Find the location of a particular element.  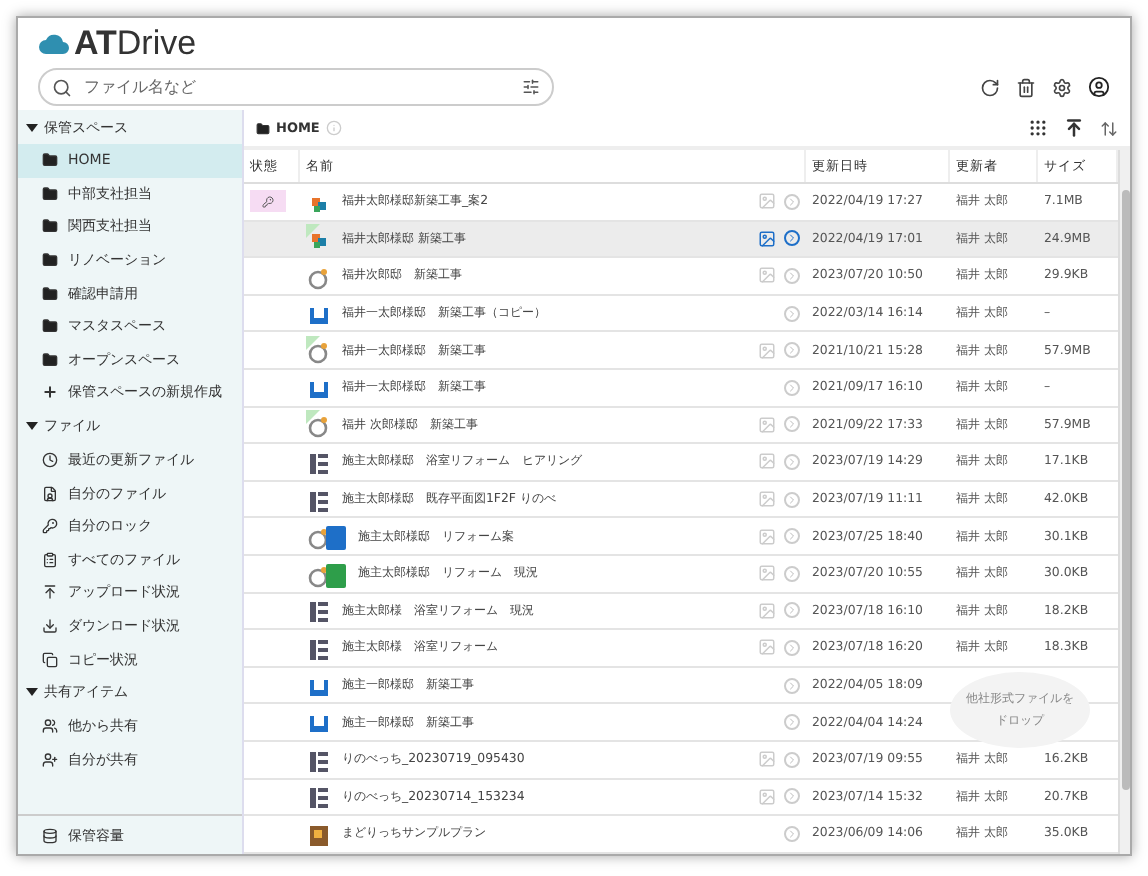

details-icon is located at coordinates (792, 238).